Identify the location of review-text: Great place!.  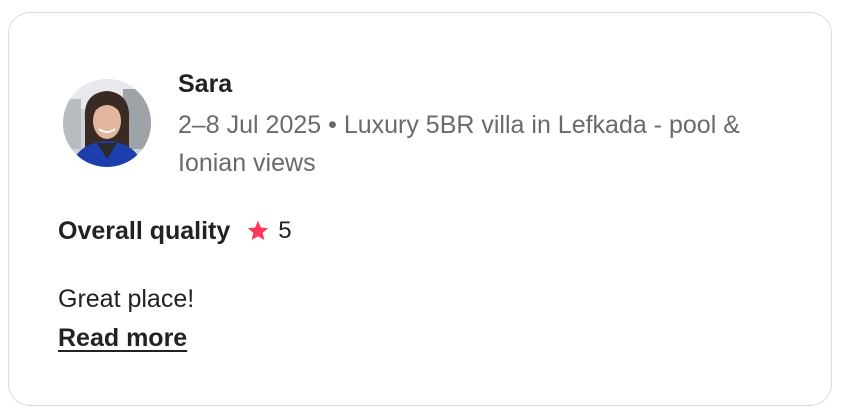
(126, 299).